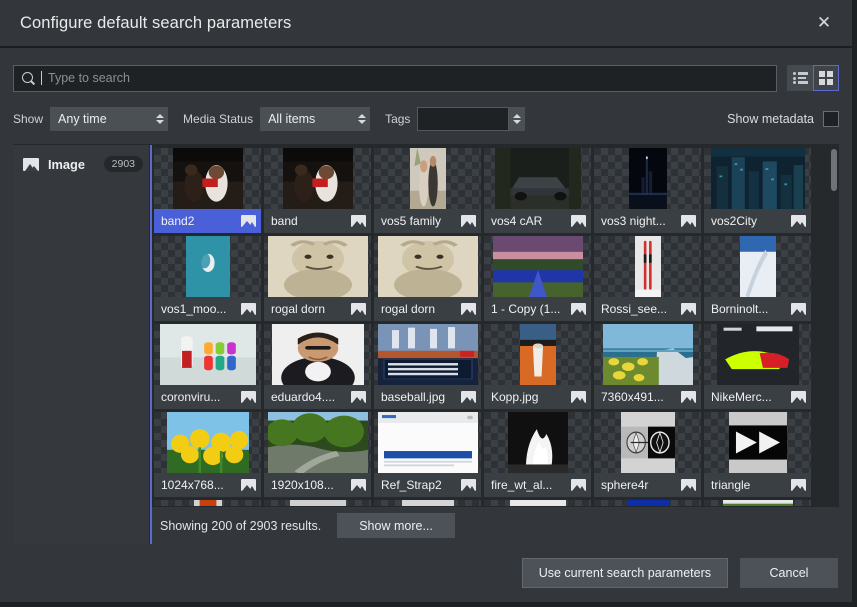 The width and height of the screenshot is (857, 607). I want to click on show-dropdown: Any time, so click(109, 119).